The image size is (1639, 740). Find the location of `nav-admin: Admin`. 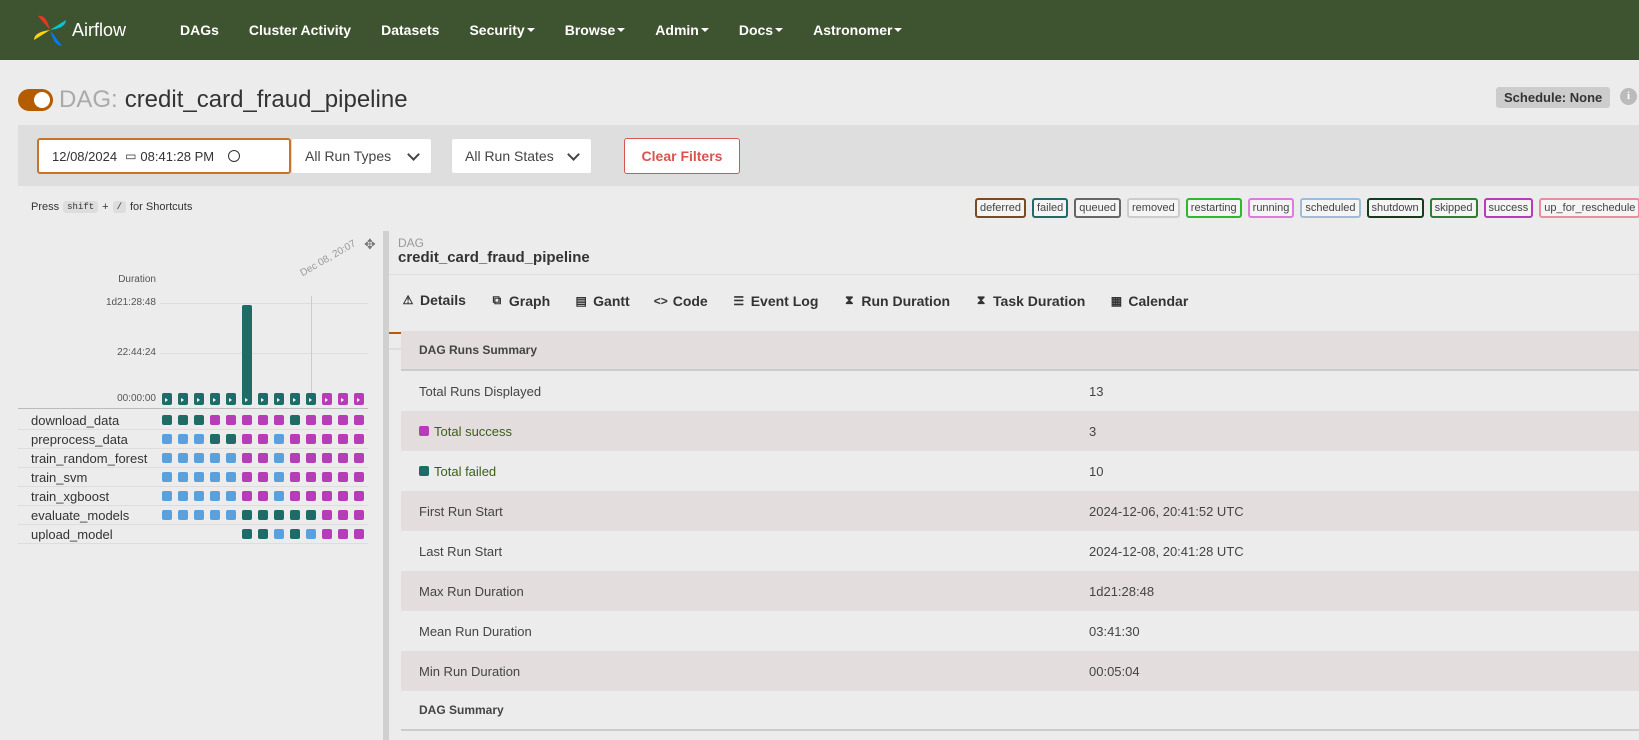

nav-admin: Admin is located at coordinates (682, 30).